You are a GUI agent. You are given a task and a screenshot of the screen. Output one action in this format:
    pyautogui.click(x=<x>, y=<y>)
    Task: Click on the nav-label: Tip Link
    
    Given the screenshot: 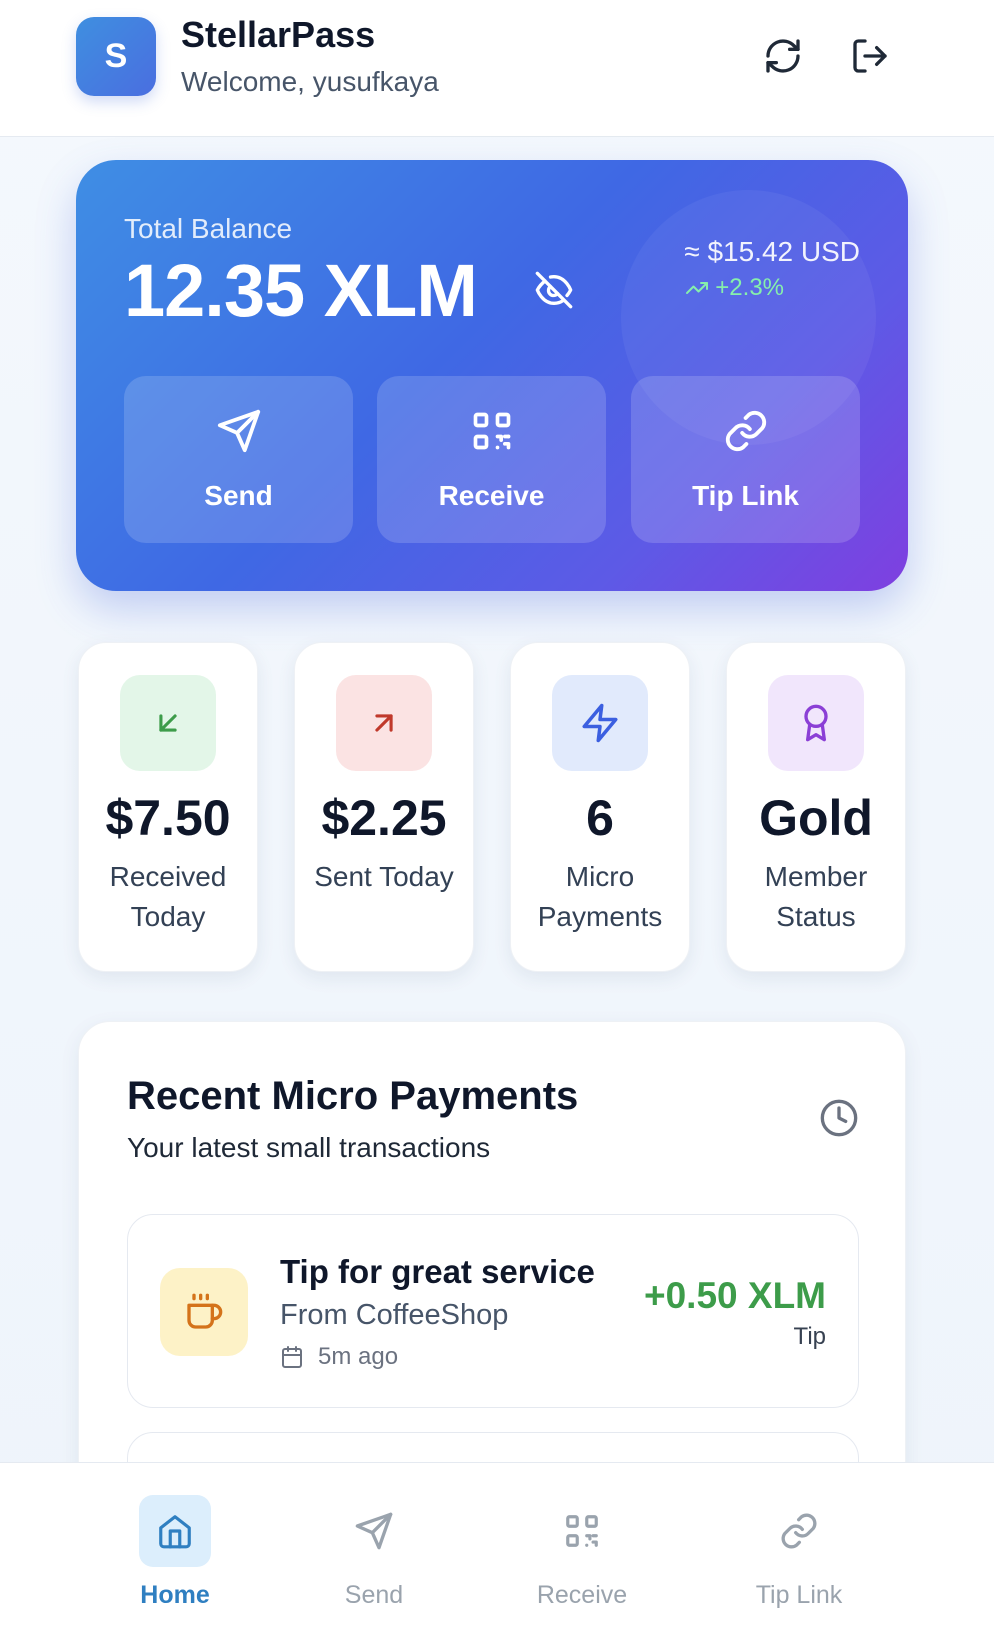 What is the action you would take?
    pyautogui.click(x=799, y=1595)
    